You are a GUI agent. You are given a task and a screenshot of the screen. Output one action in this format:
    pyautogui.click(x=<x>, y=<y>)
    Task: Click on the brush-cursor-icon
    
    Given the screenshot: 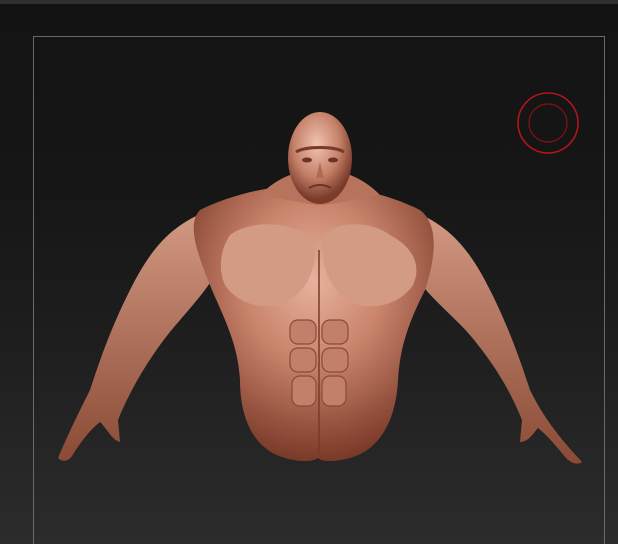 What is the action you would take?
    pyautogui.click(x=548, y=123)
    